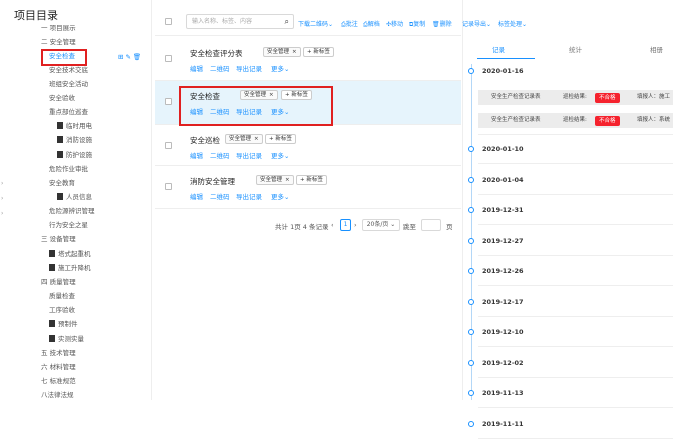  Describe the element at coordinates (58, 367) in the screenshot. I see `sidebar-item: 六 材料管理` at that location.